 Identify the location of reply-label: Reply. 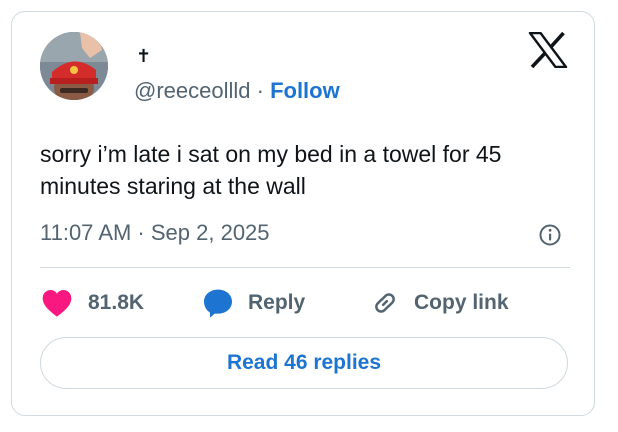
(277, 302).